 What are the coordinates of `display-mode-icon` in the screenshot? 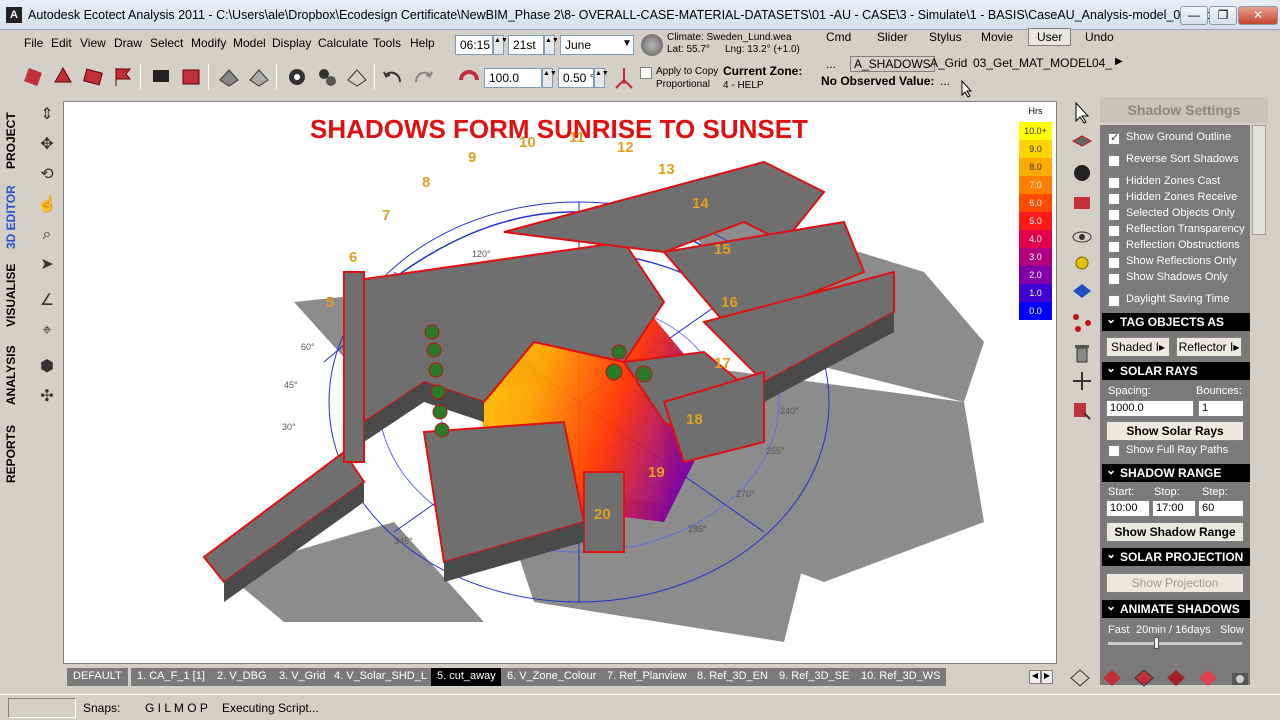 It's located at (229, 77).